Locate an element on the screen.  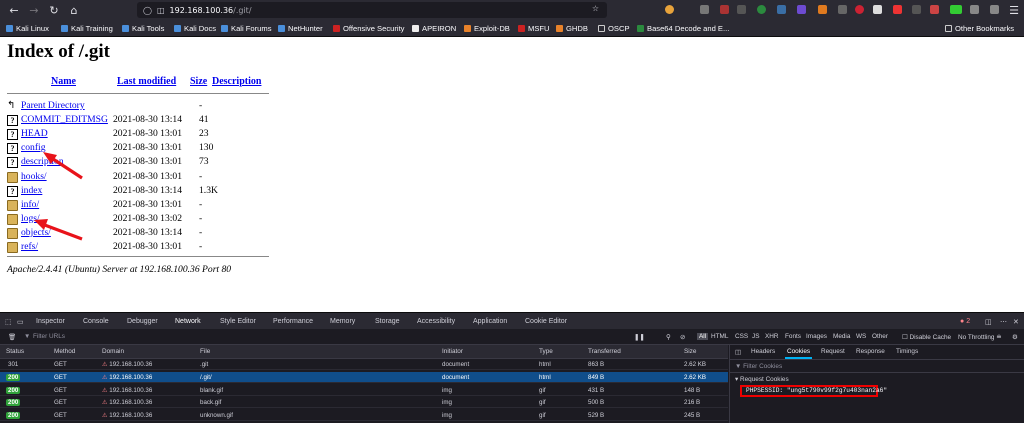
filter-urls-input: Filter URLs is located at coordinates (49, 336).